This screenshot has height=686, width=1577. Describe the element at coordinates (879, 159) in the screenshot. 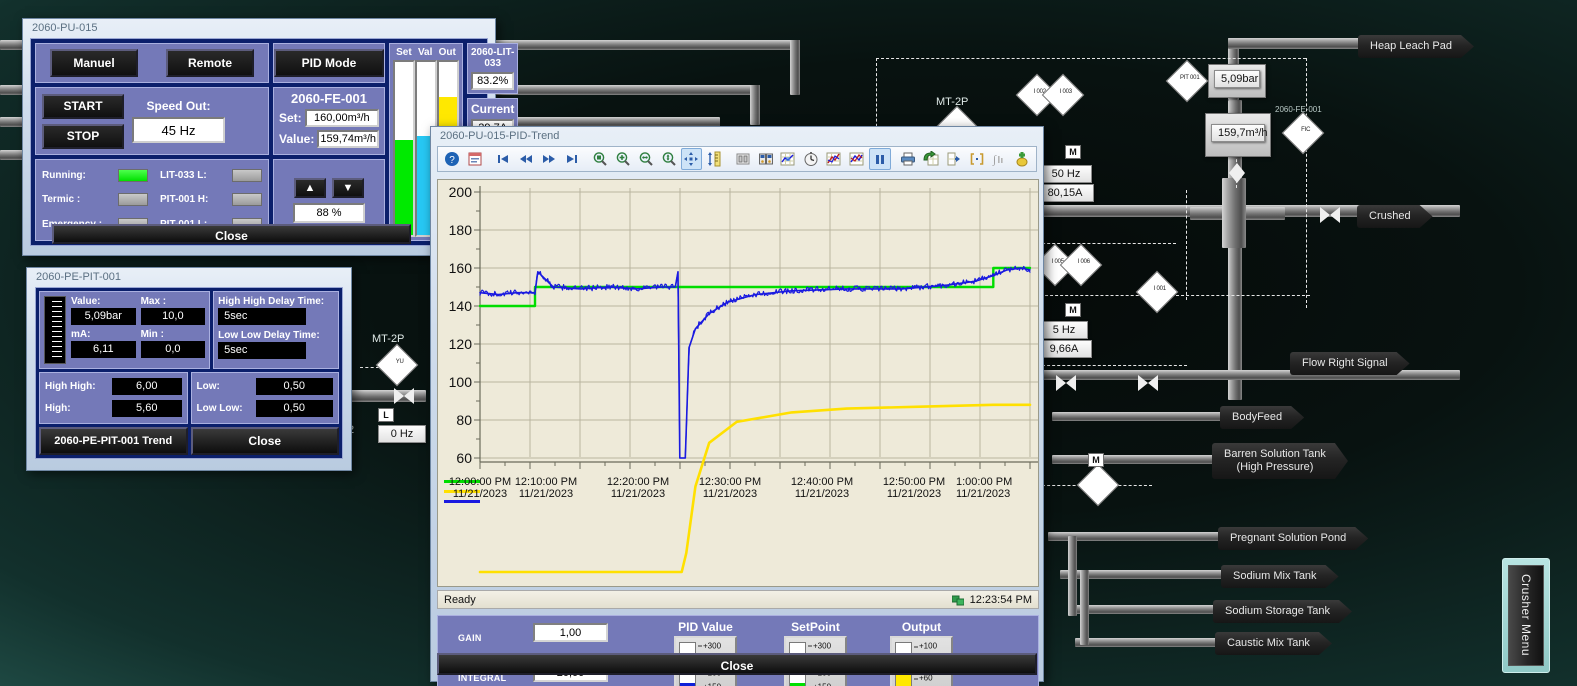

I see `pause-icon` at that location.